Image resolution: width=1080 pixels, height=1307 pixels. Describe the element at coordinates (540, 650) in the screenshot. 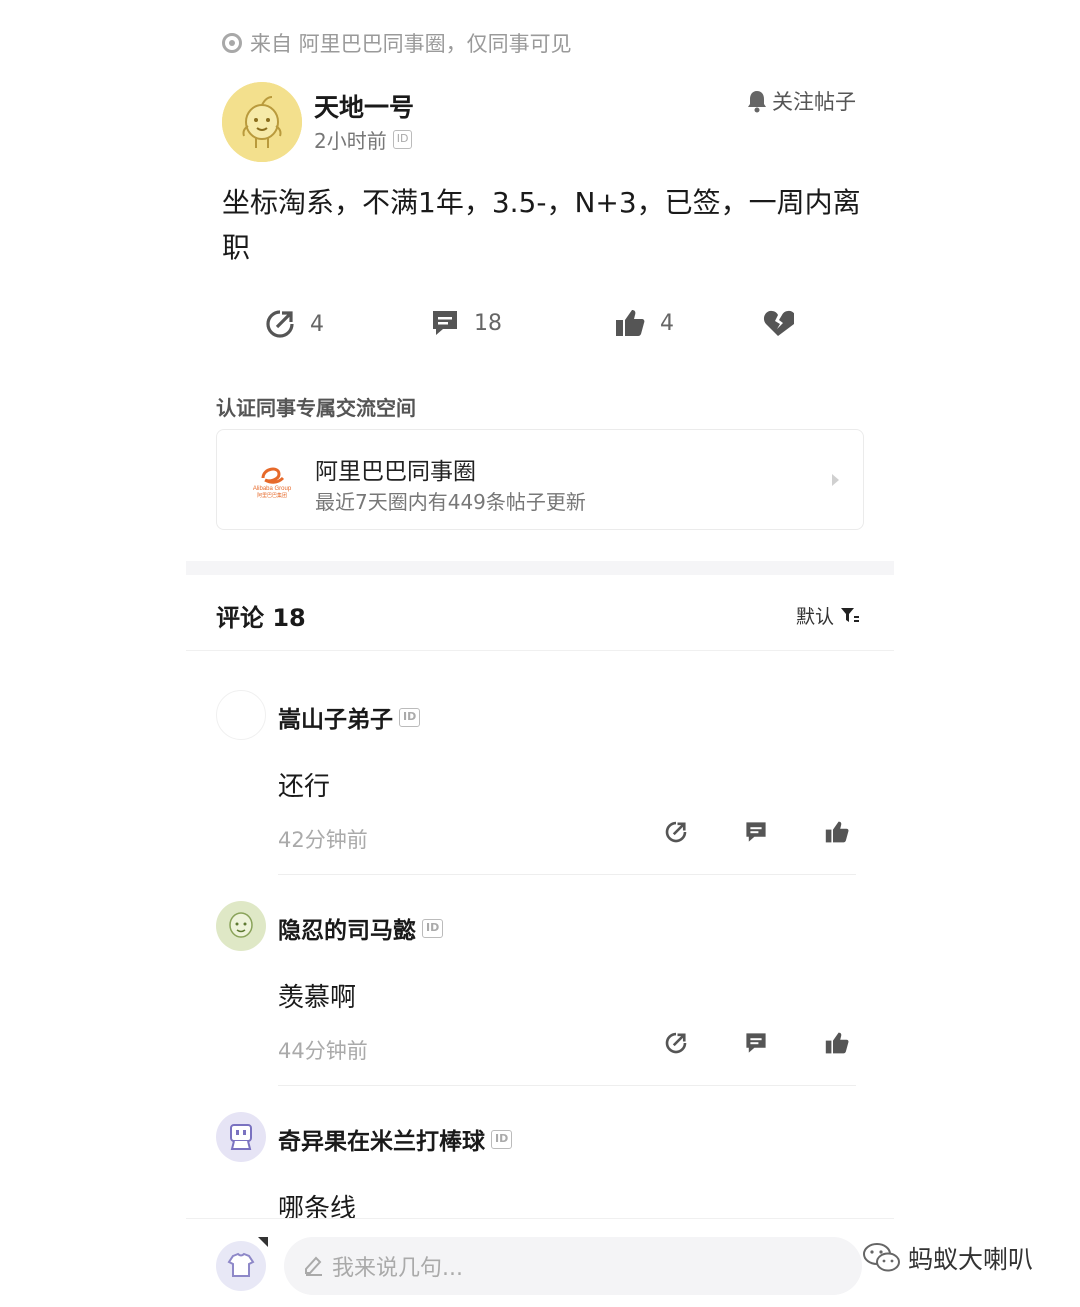

I see `header-divider` at that location.